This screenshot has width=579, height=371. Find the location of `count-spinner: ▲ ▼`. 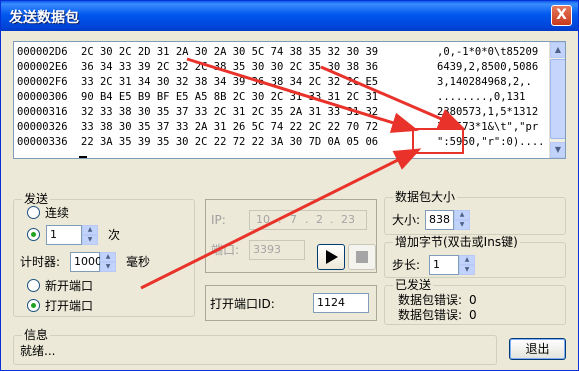

count-spinner: ▲ ▼ is located at coordinates (90, 235).